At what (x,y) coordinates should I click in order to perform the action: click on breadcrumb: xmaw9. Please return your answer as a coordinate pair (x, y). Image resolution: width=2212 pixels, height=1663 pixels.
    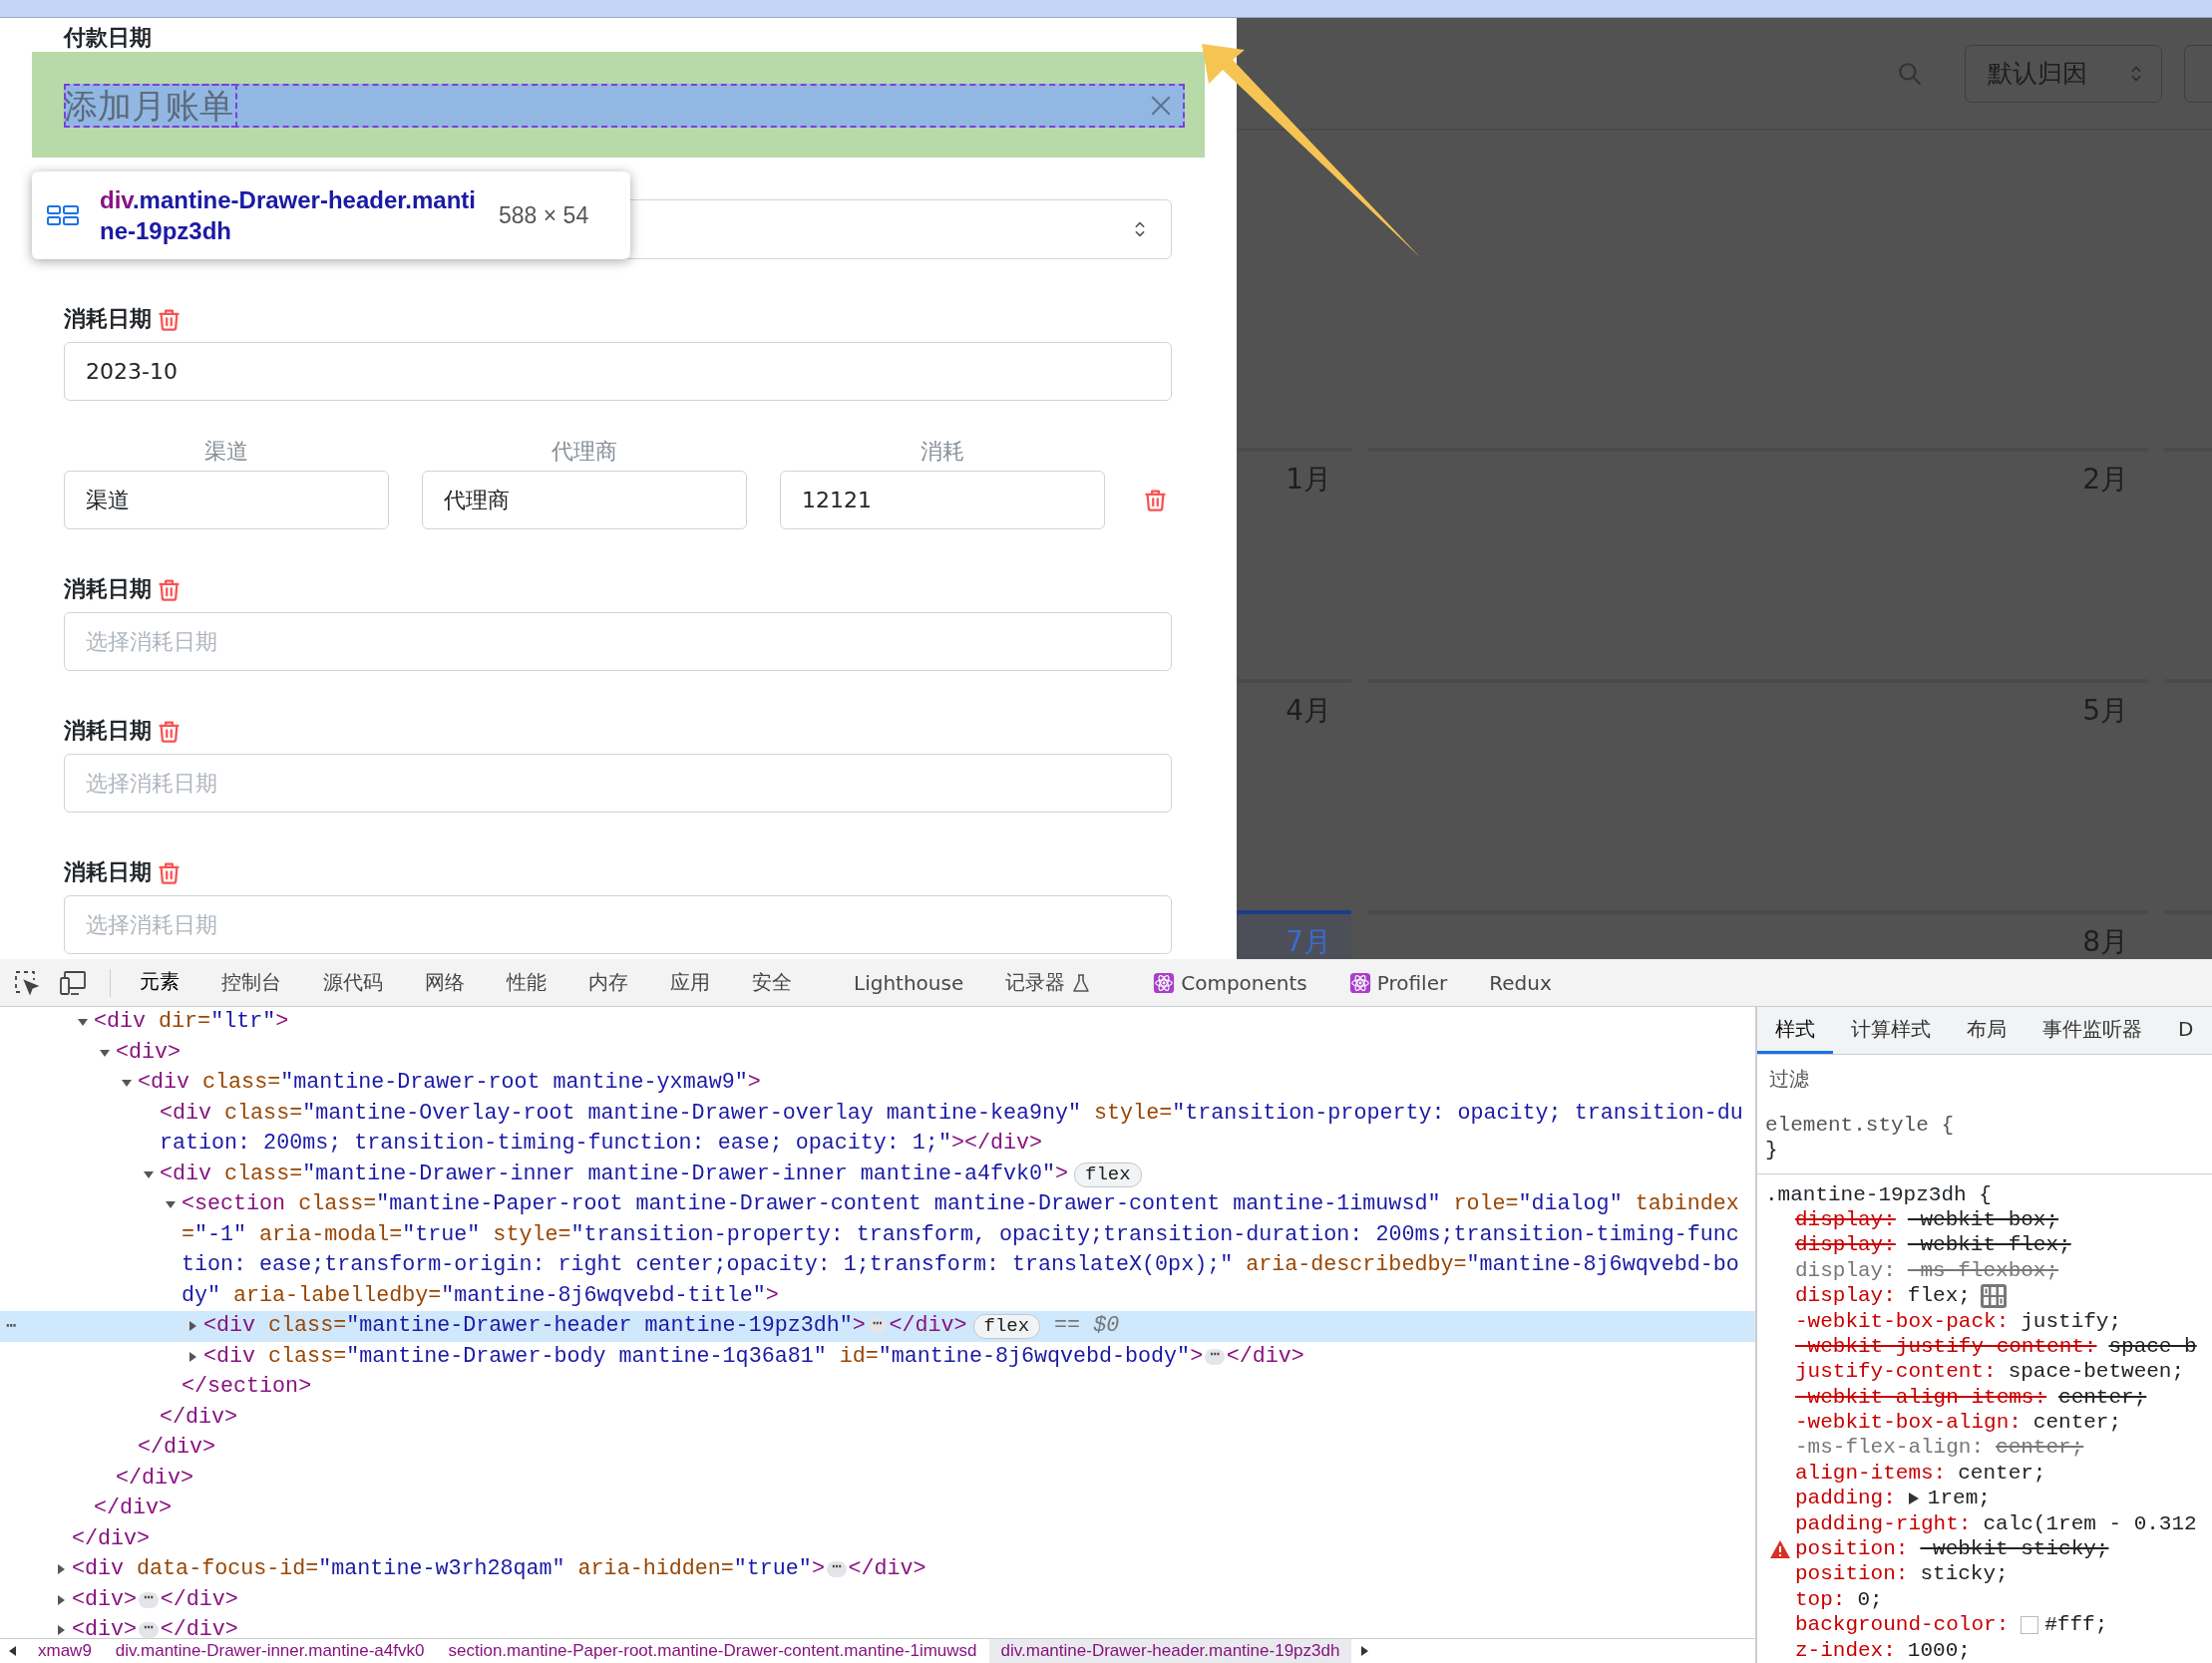
    Looking at the image, I should click on (65, 1651).